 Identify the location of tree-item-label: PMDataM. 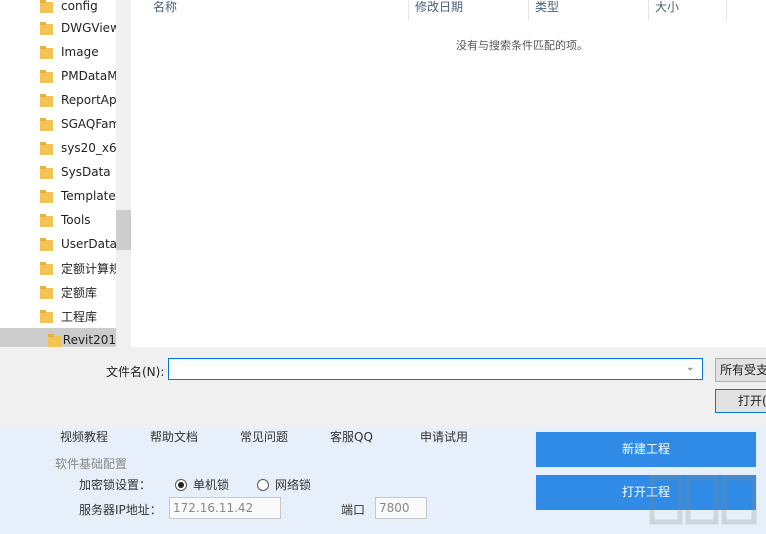
(88, 76).